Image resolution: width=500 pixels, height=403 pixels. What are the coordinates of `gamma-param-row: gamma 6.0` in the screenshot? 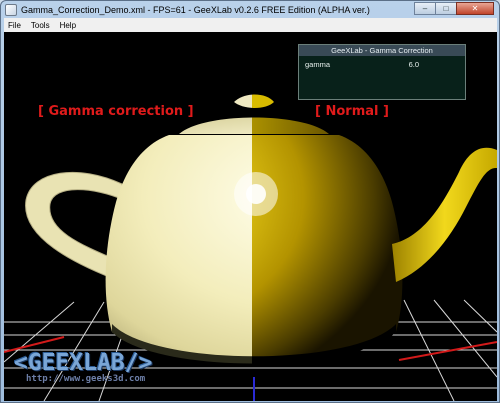 It's located at (382, 62).